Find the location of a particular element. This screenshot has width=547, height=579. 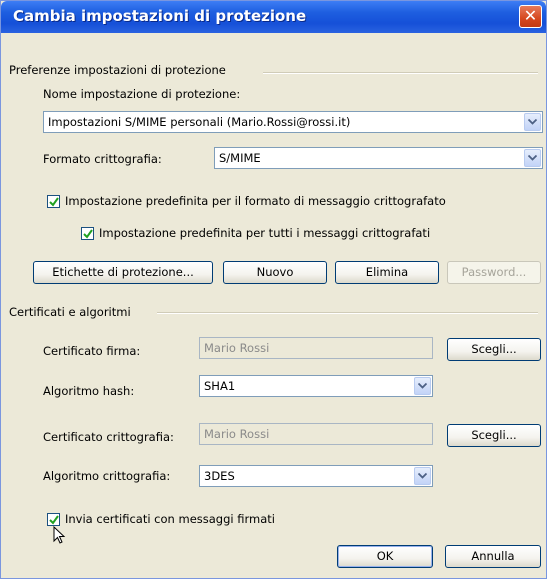

close-icon: ✕ is located at coordinates (530, 15).